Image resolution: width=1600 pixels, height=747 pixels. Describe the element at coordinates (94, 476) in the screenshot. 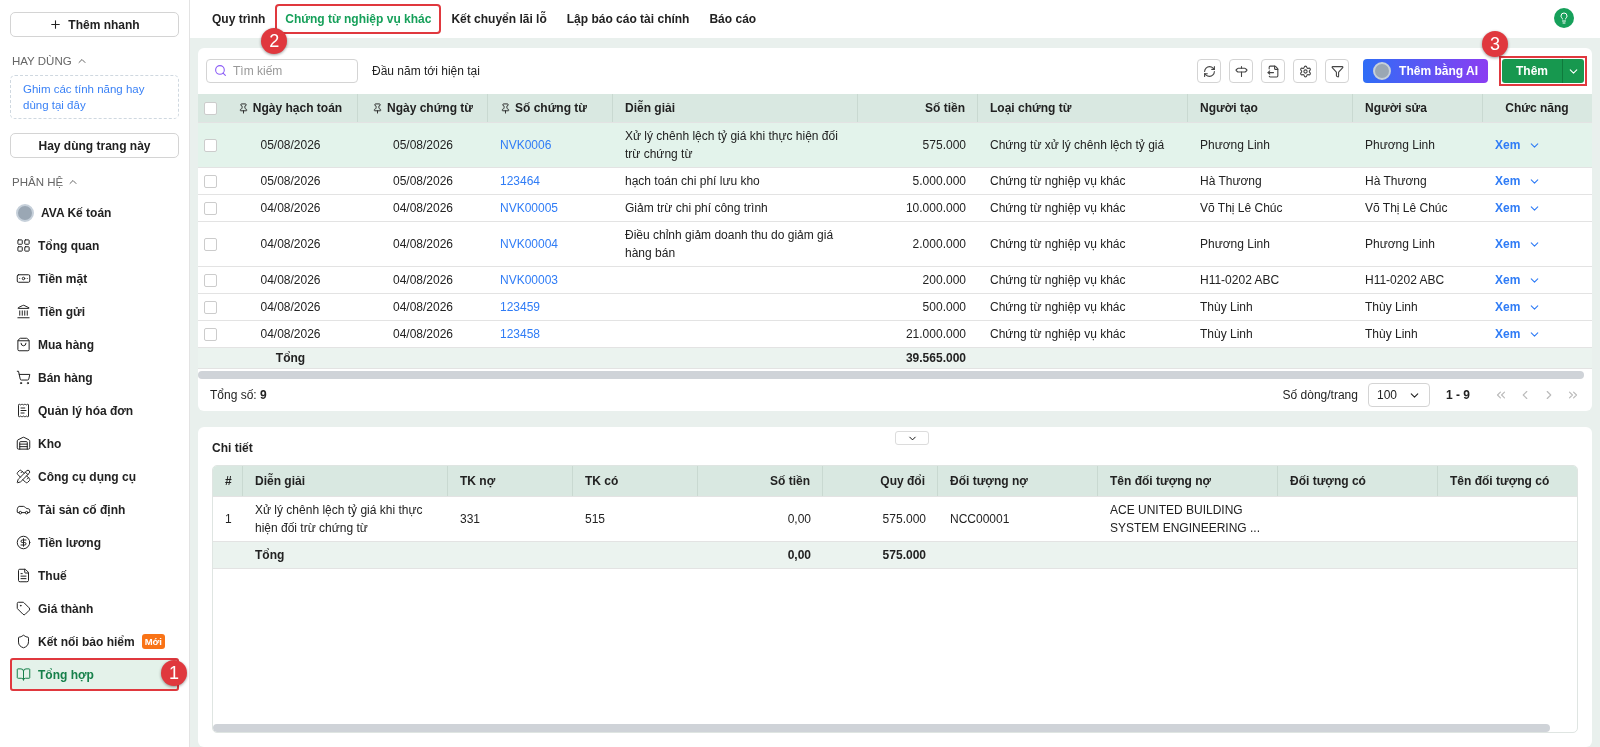

I see `sidebar-item: Công cụ dụng cụ` at that location.